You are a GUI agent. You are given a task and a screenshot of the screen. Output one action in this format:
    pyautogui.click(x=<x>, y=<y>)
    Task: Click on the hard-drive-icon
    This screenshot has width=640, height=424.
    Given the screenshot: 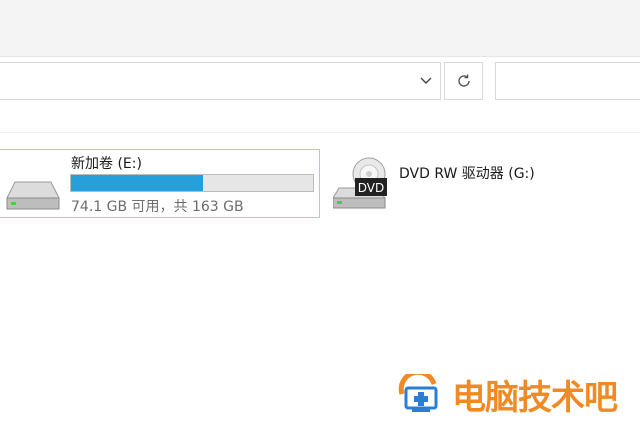 What is the action you would take?
    pyautogui.click(x=33, y=198)
    